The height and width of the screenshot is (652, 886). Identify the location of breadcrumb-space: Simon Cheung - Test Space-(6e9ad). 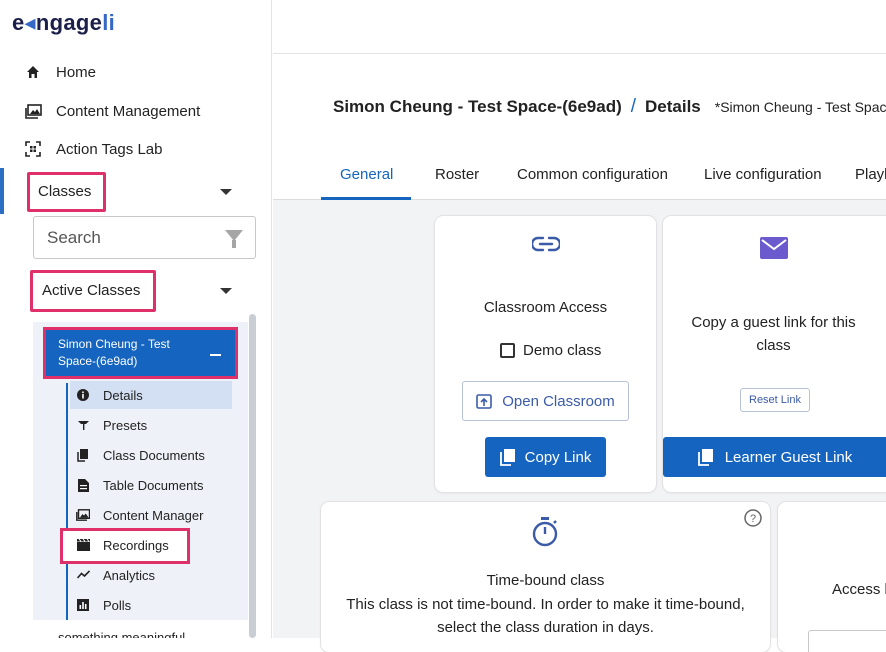
(477, 107).